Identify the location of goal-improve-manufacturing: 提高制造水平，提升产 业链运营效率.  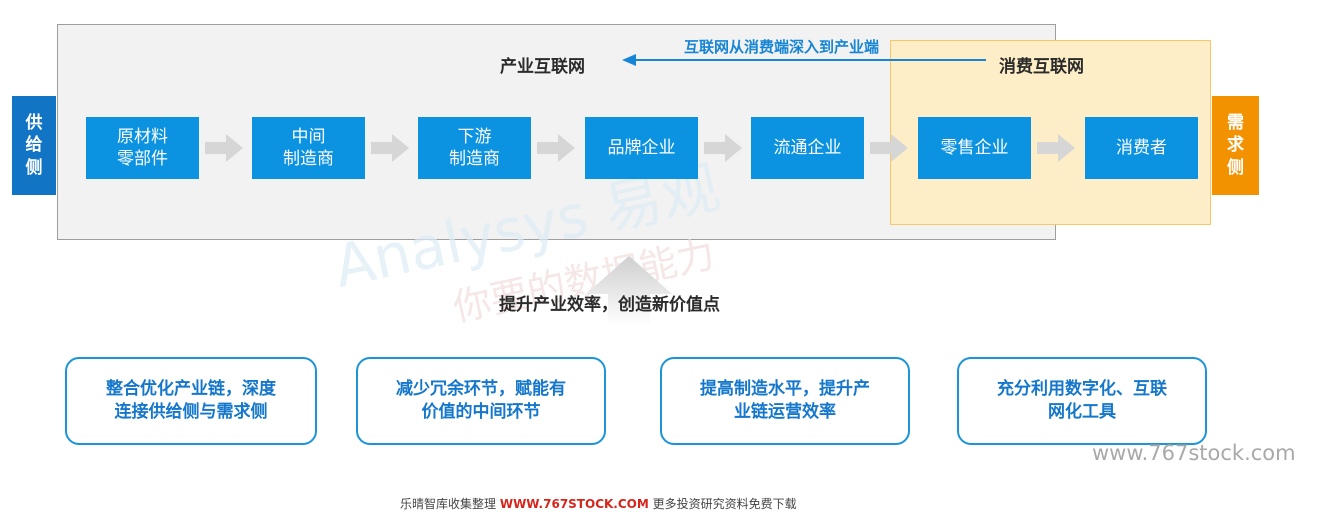
(785, 401).